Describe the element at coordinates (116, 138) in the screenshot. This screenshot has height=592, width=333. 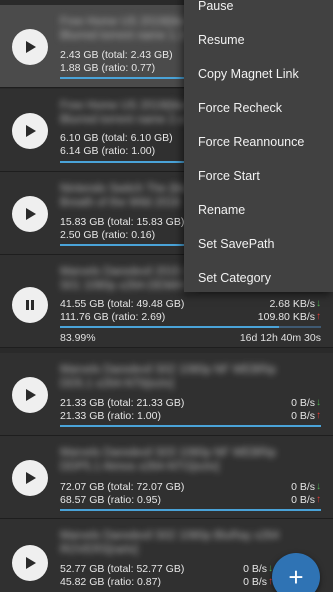
I see `size-text: 6.10 GB (total: 6.10 GB)` at that location.